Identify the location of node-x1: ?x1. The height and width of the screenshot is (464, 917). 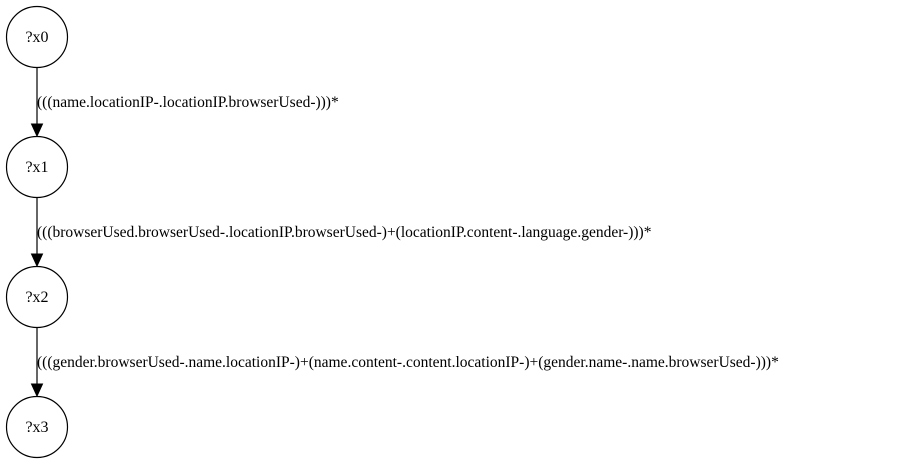
(37, 167).